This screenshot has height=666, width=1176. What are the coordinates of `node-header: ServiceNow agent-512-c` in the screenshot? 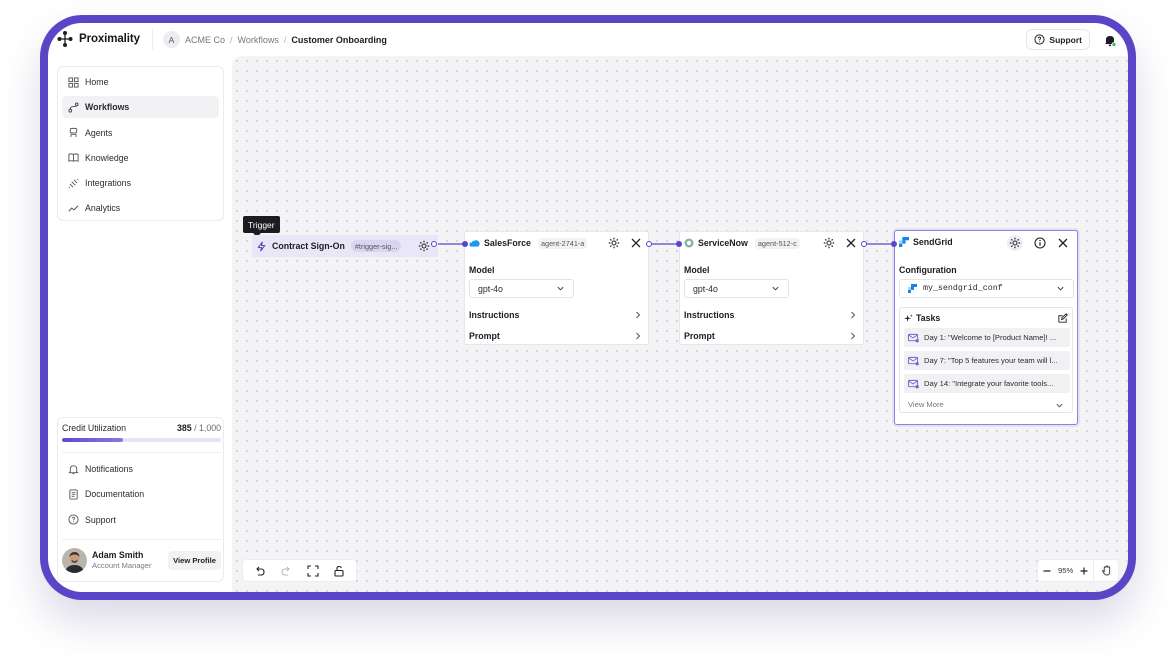 It's located at (771, 243).